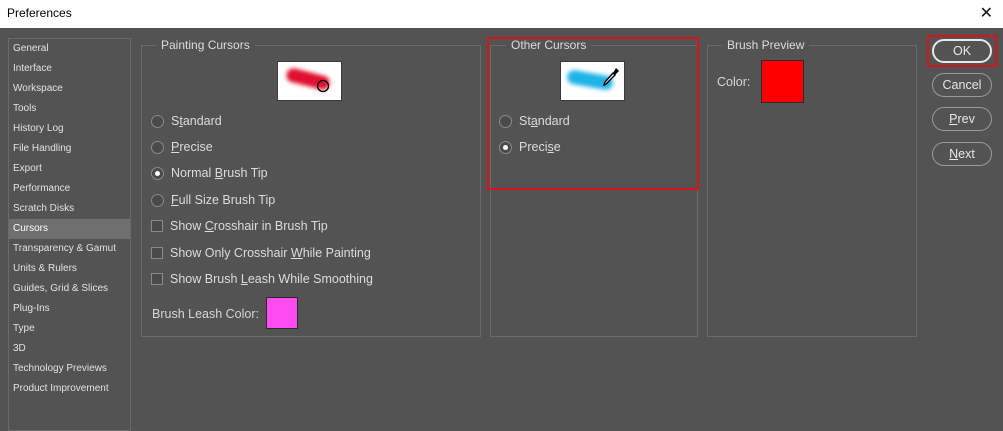 Image resolution: width=1003 pixels, height=431 pixels. Describe the element at coordinates (812, 187) in the screenshot. I see `brush-preview-group: Brush Preview Color:` at that location.